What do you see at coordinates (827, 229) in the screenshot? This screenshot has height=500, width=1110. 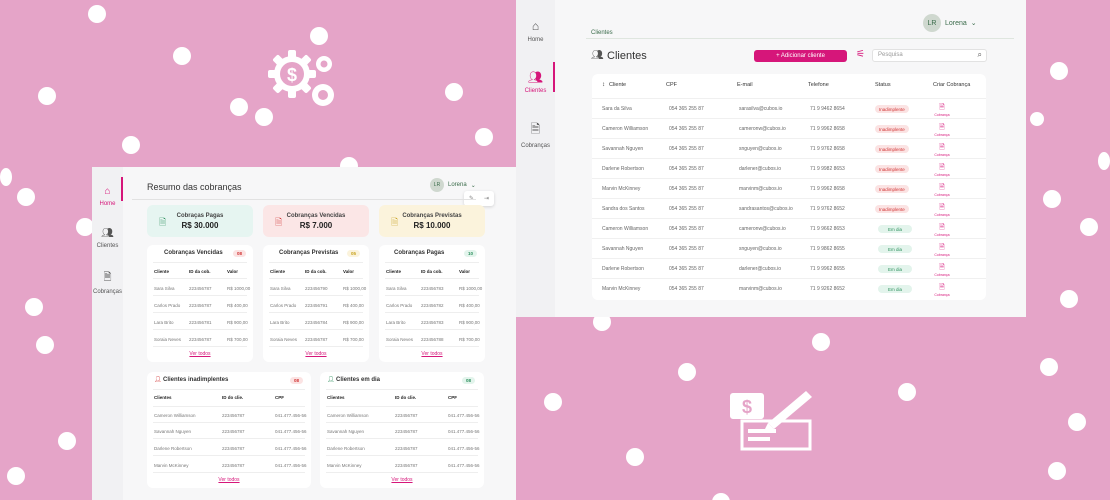 I see `client-phone: 71 9 9662 8653` at bounding box center [827, 229].